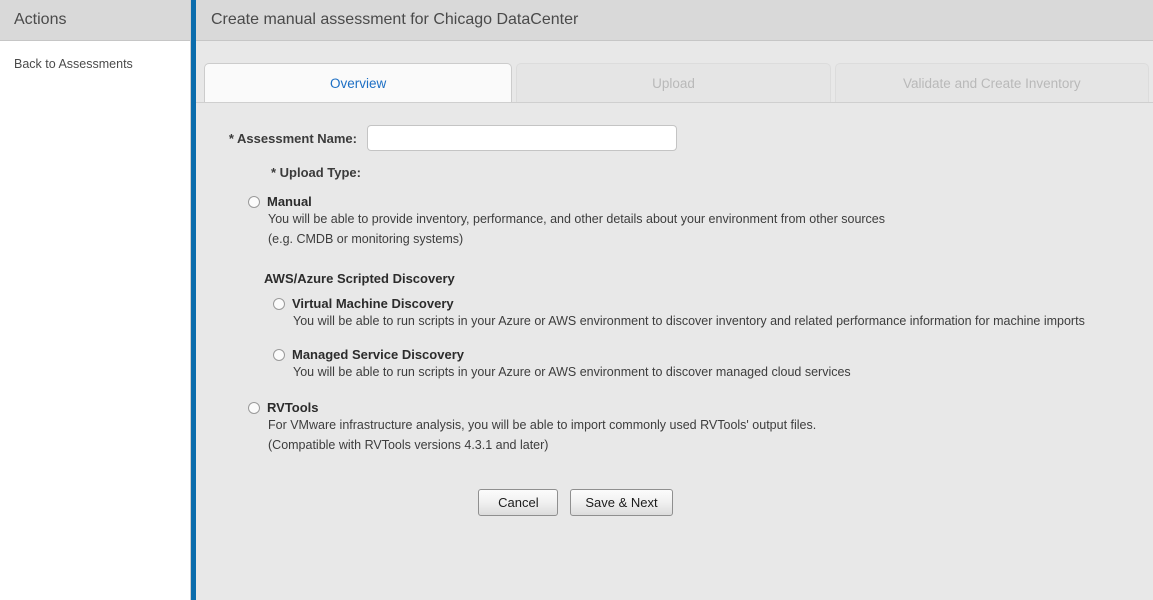  I want to click on assessment-name-label: * Assessment Name:, so click(292, 138).